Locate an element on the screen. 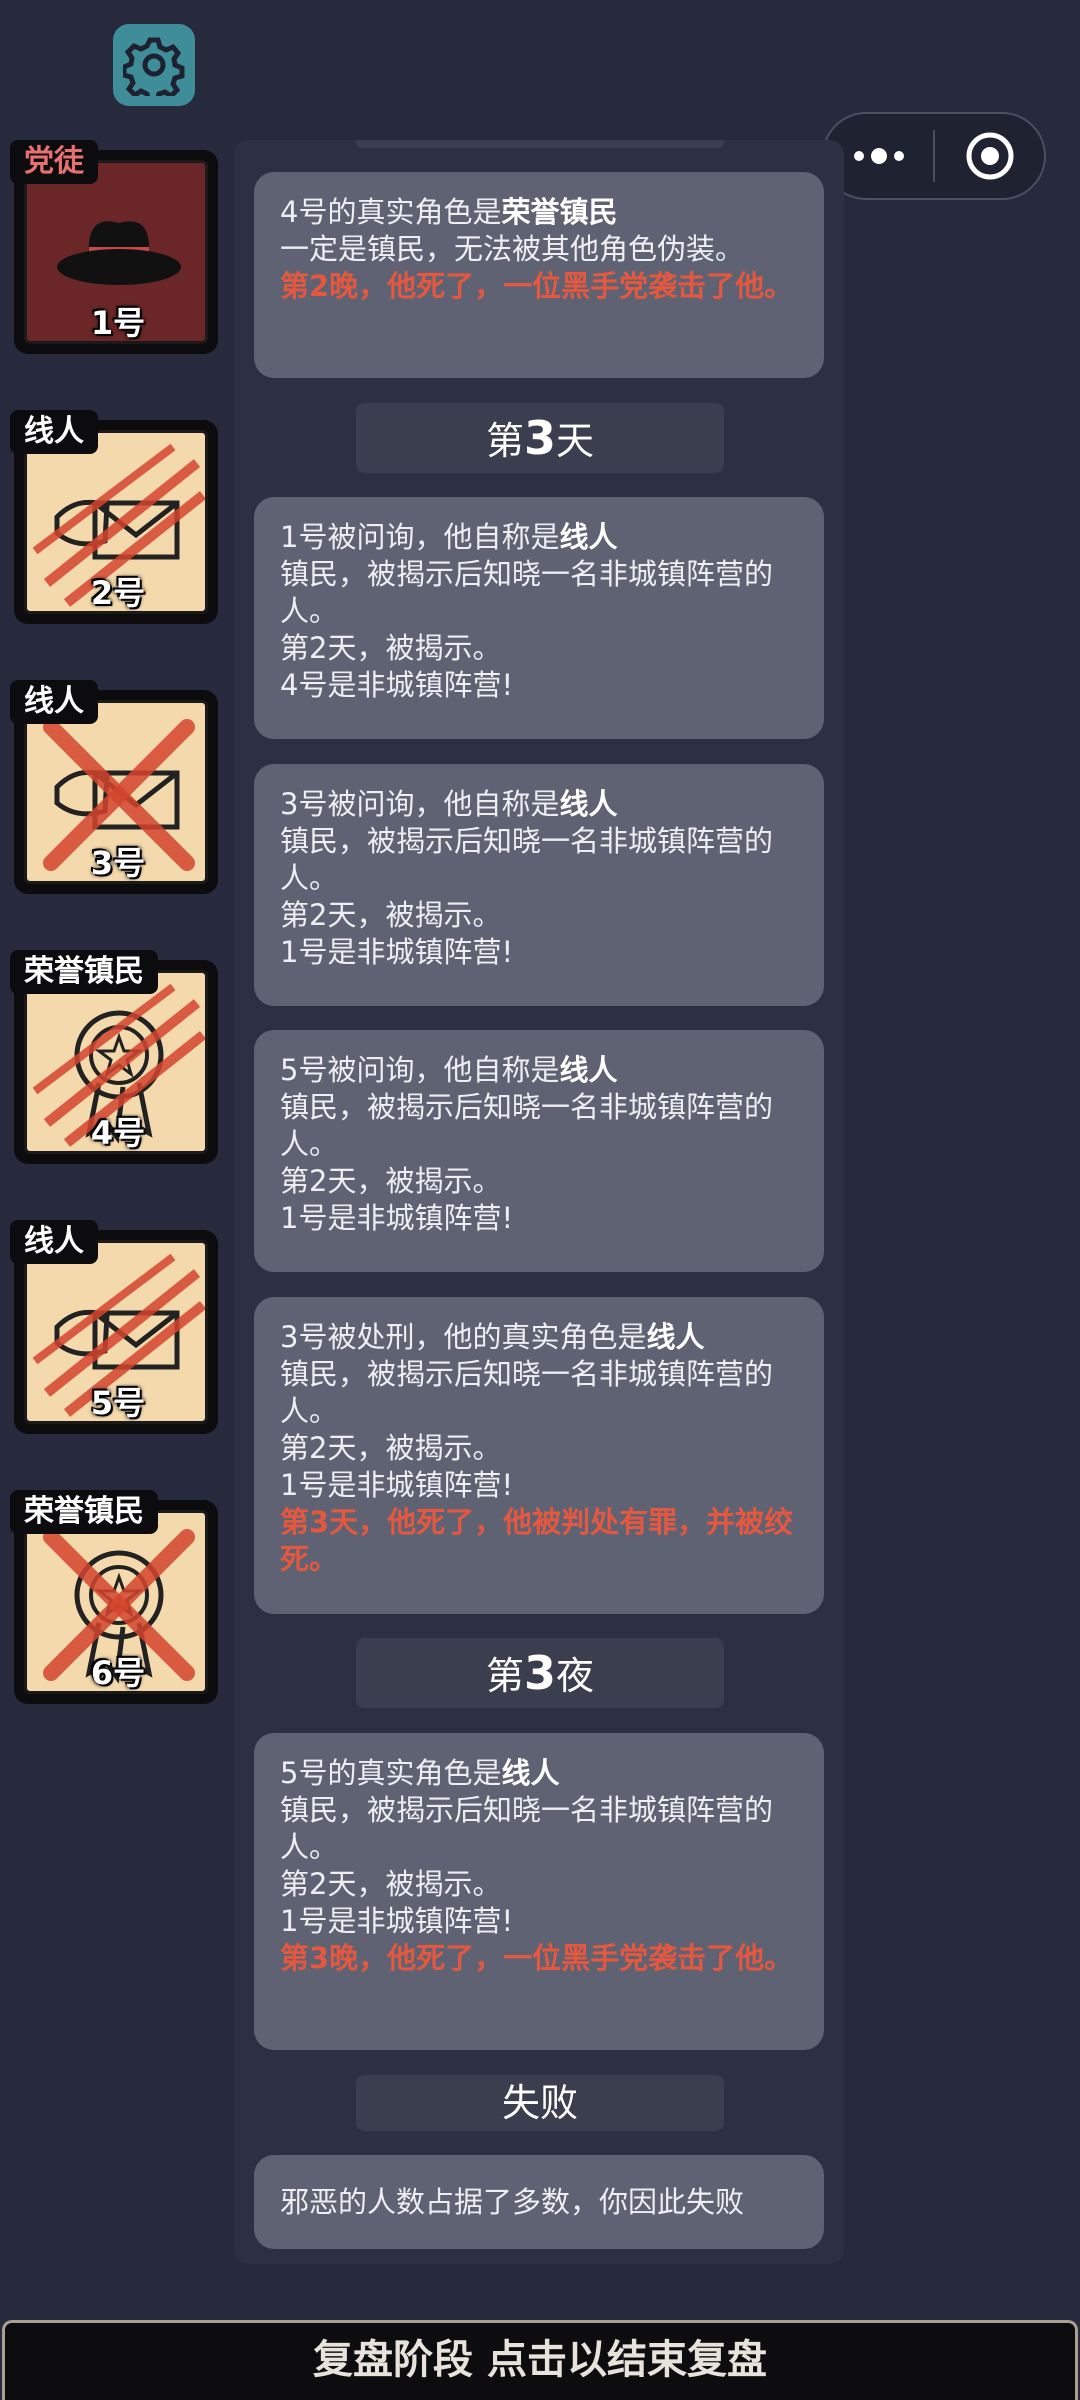  death-text: 第3天，他死了，他被判处有罪，并被绞死。 is located at coordinates (537, 1540).